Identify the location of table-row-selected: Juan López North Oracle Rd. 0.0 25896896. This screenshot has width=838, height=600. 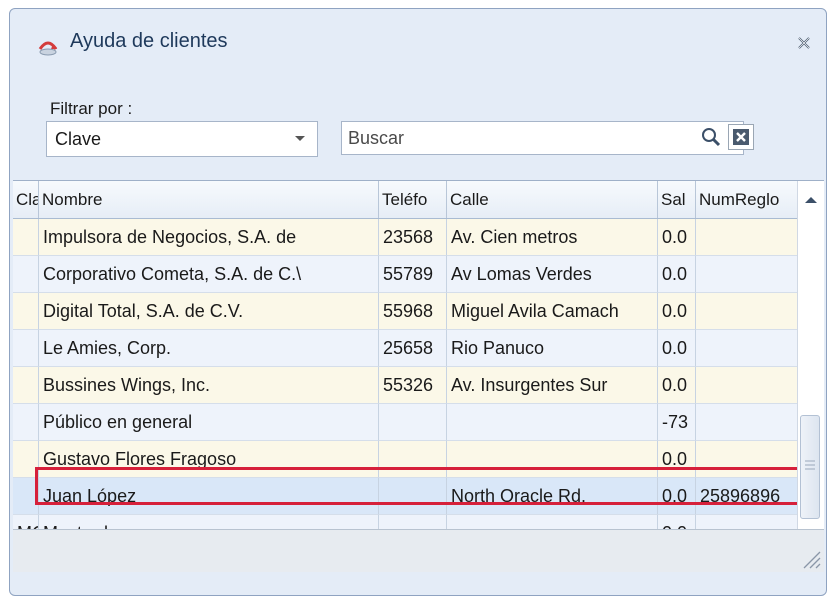
(405, 496).